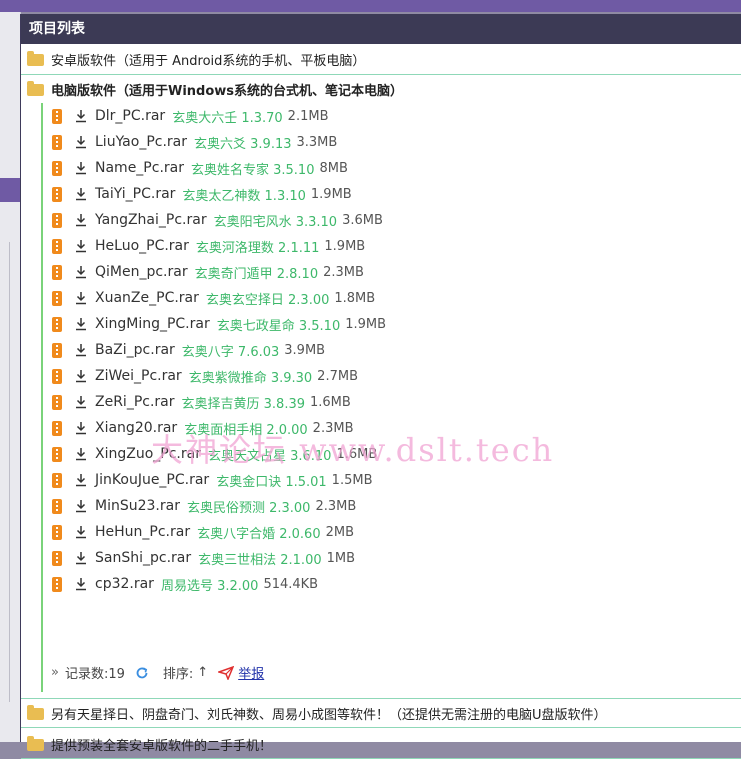 The image size is (741, 759). I want to click on file-name: Dlr_PC.rar, so click(130, 116).